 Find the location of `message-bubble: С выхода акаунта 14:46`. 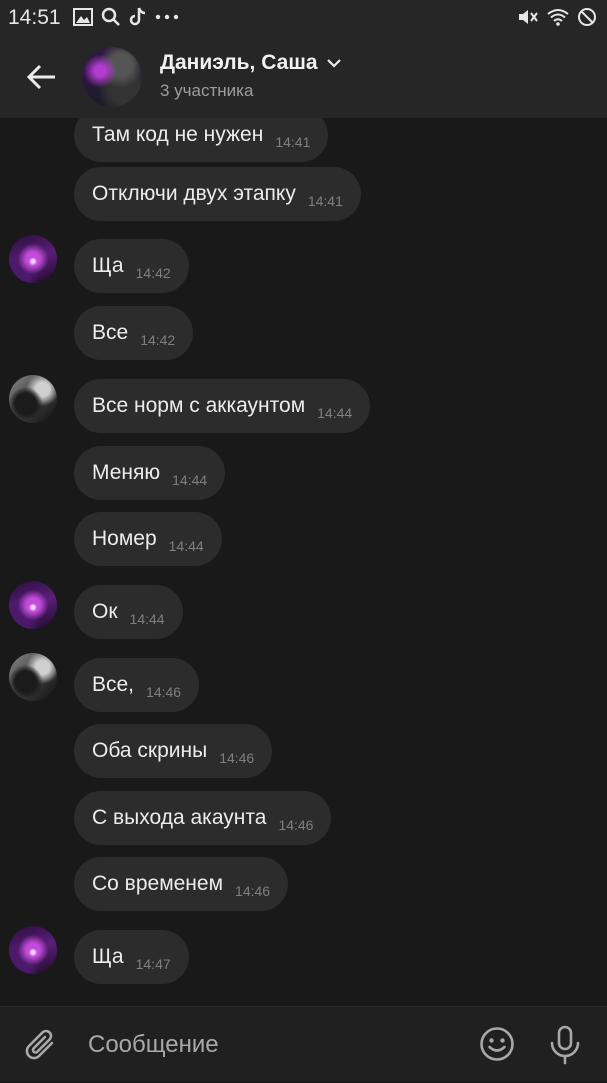

message-bubble: С выхода акаунта 14:46 is located at coordinates (203, 818).